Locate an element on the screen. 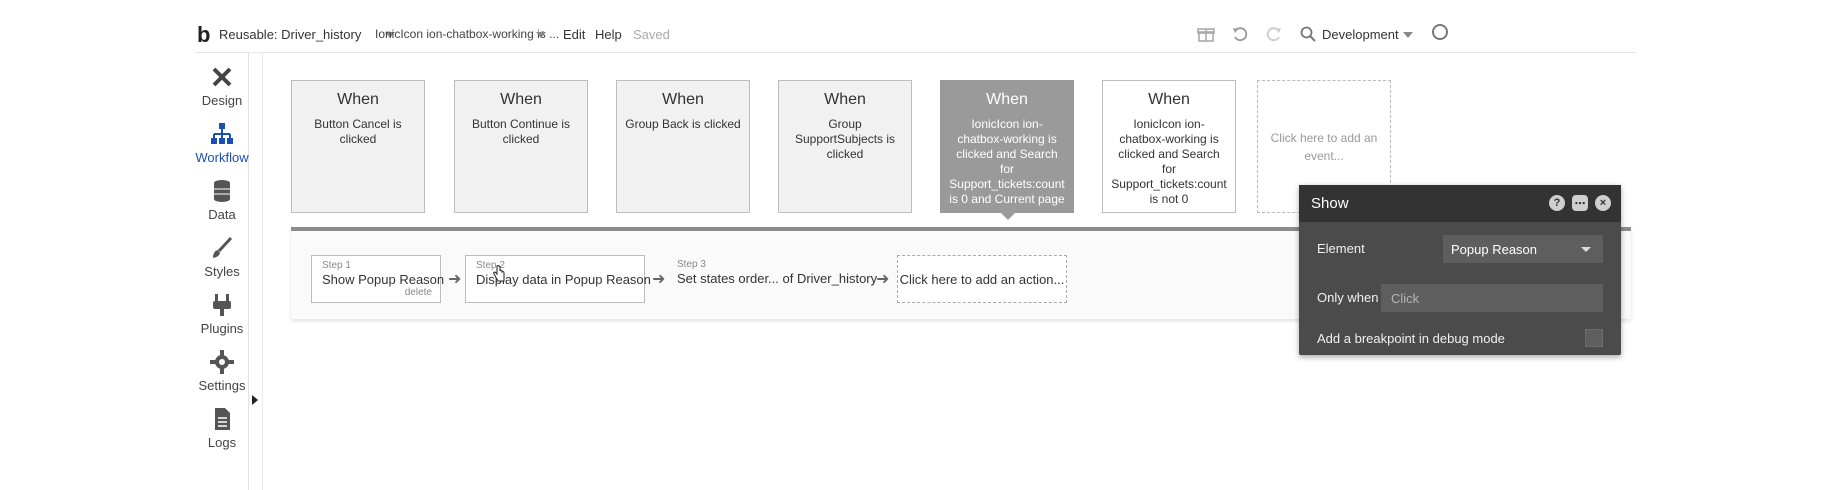  workflow-icon is located at coordinates (222, 133).